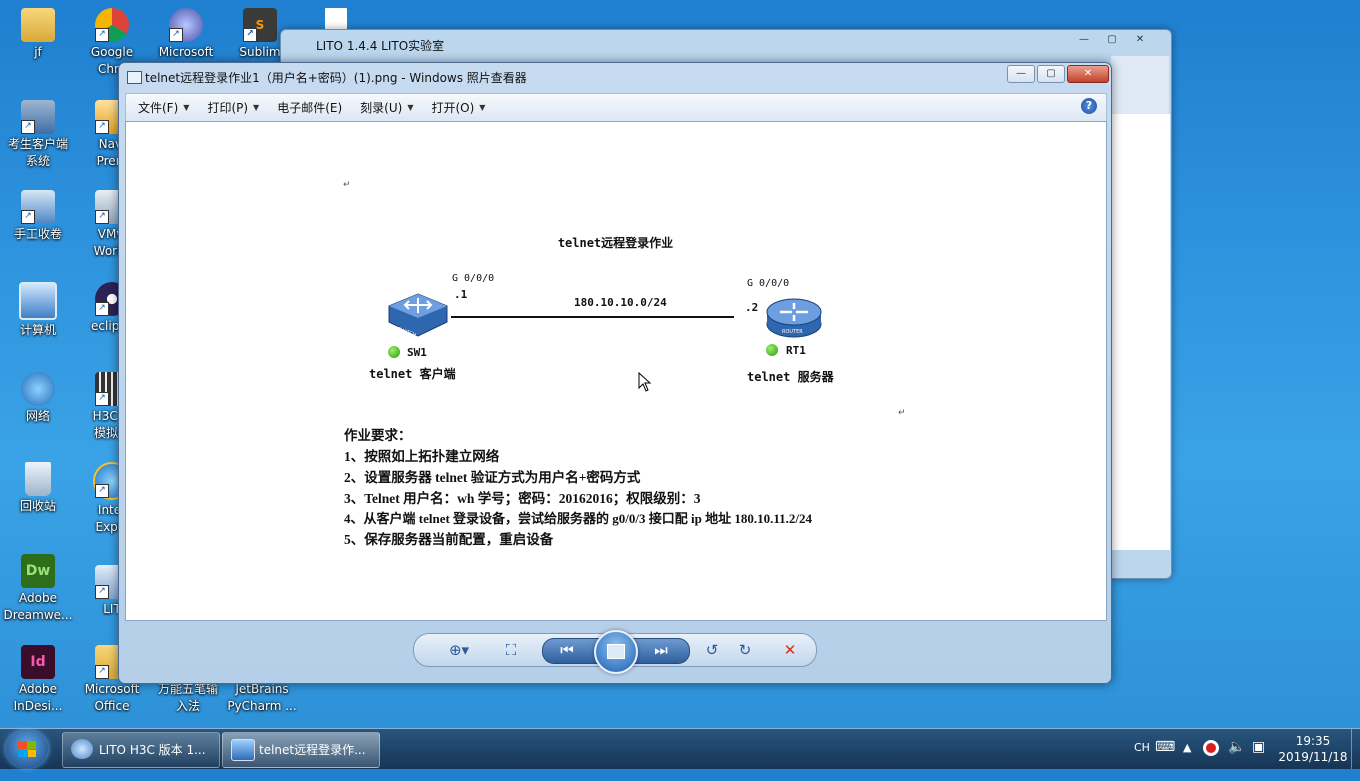 This screenshot has width=1360, height=781. Describe the element at coordinates (790, 650) in the screenshot. I see `delete-icon: ✕` at that location.